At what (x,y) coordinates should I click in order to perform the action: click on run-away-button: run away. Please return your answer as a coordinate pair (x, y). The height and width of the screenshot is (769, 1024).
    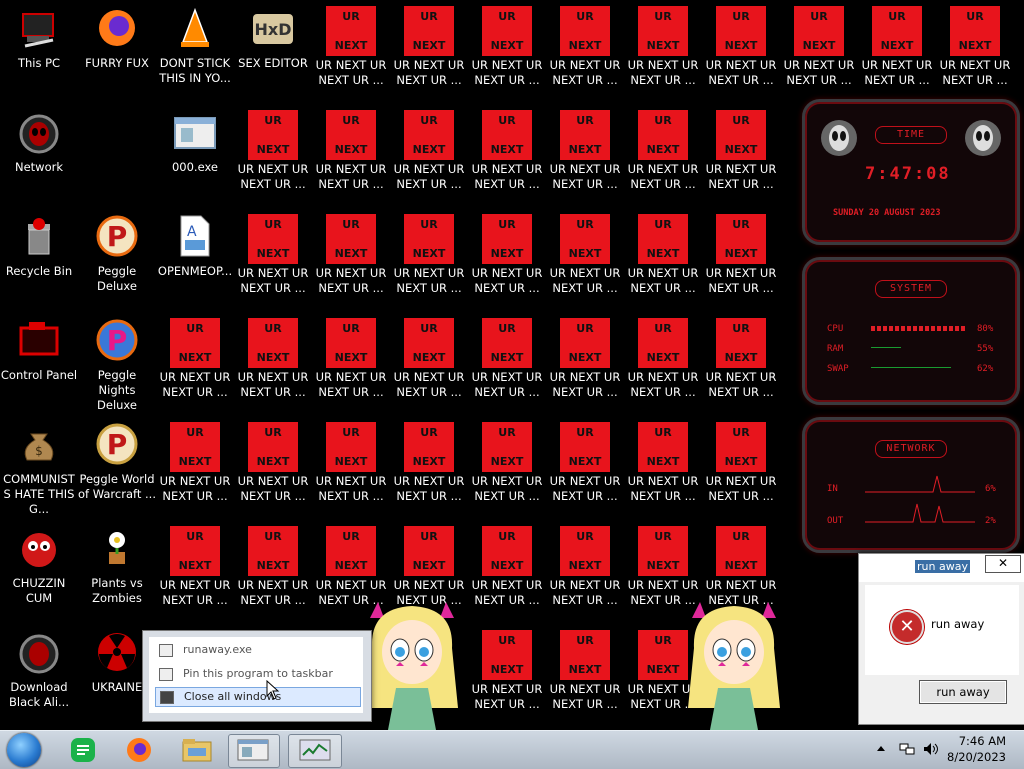
    Looking at the image, I should click on (963, 692).